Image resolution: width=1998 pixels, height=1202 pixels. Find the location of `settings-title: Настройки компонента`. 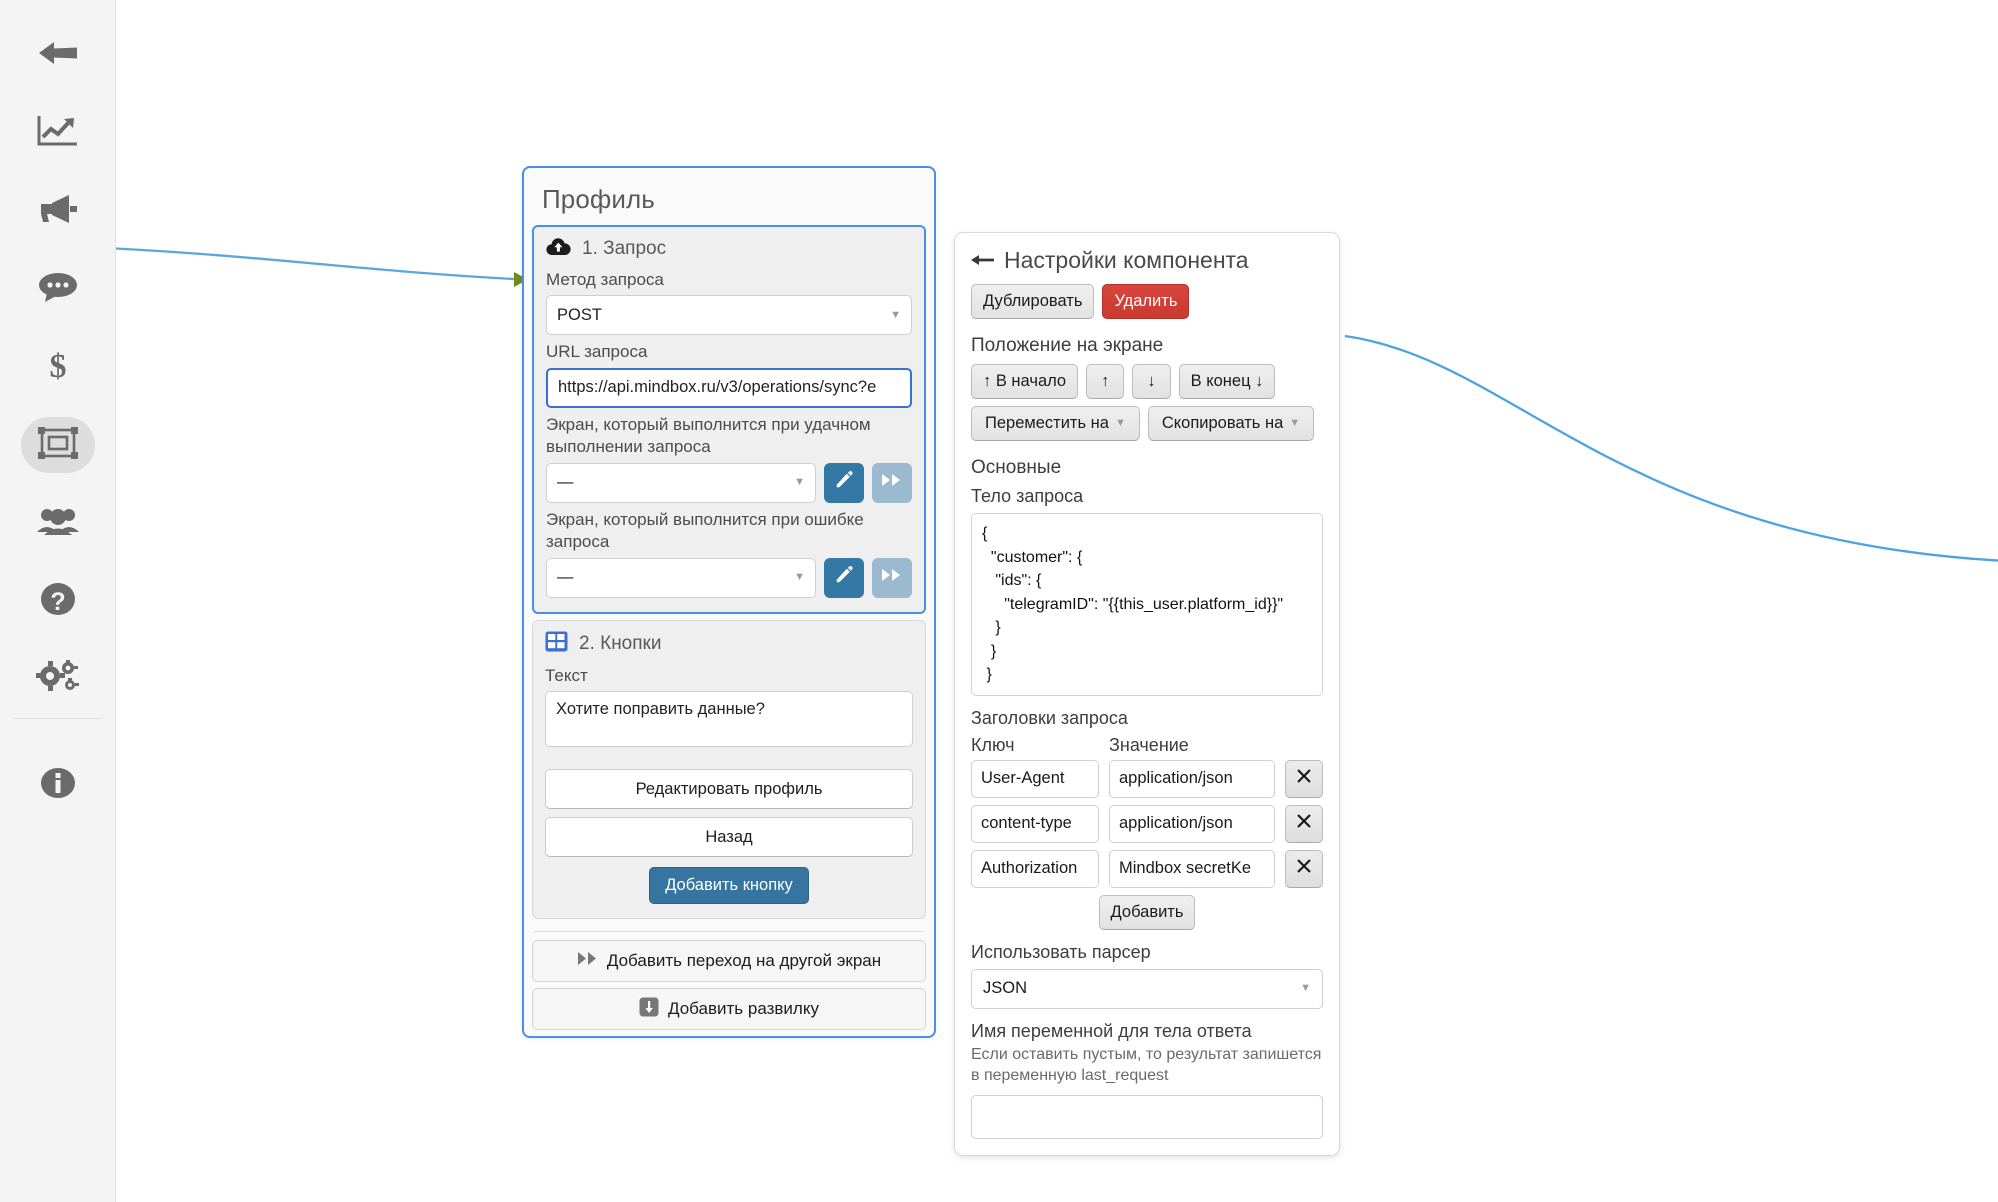

settings-title: Настройки компонента is located at coordinates (1126, 260).